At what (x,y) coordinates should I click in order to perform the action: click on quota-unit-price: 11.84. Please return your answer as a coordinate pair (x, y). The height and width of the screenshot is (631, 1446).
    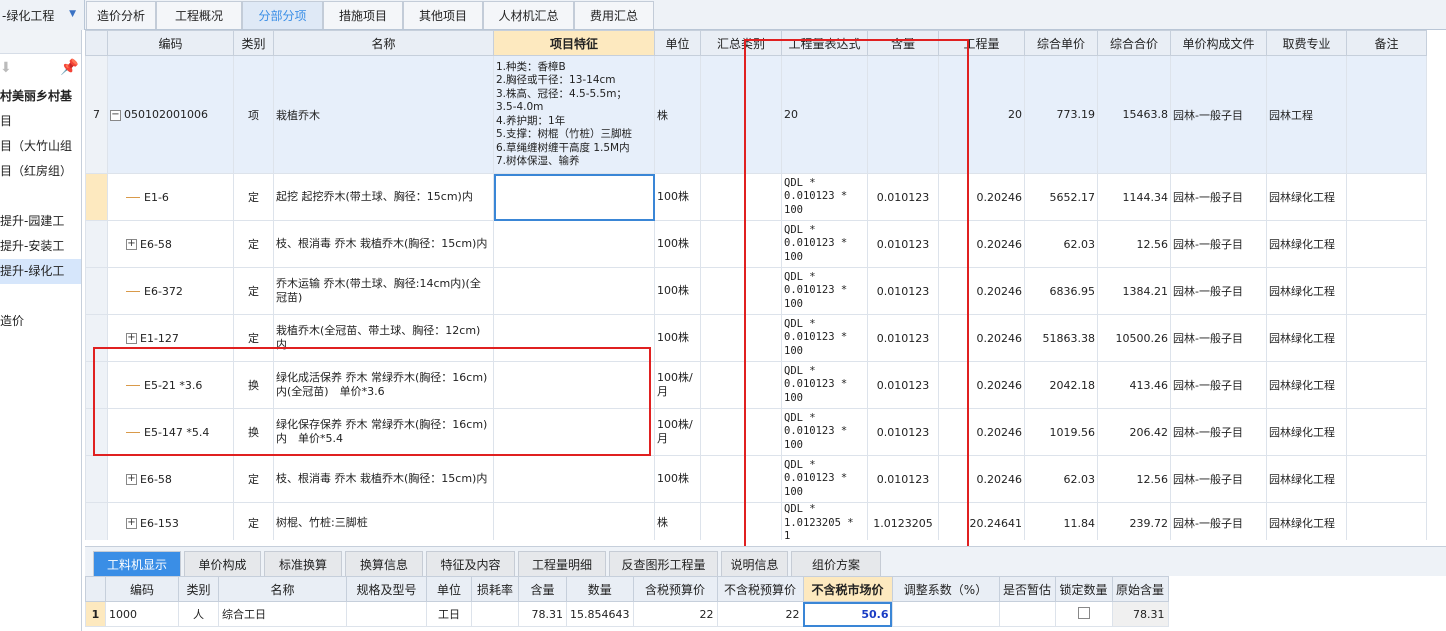
    Looking at the image, I should click on (1061, 521).